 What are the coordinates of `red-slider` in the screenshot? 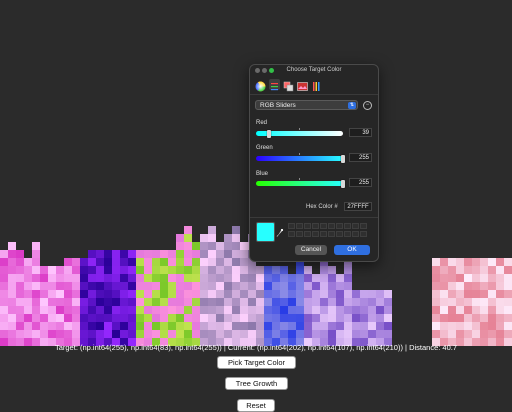 It's located at (299, 133).